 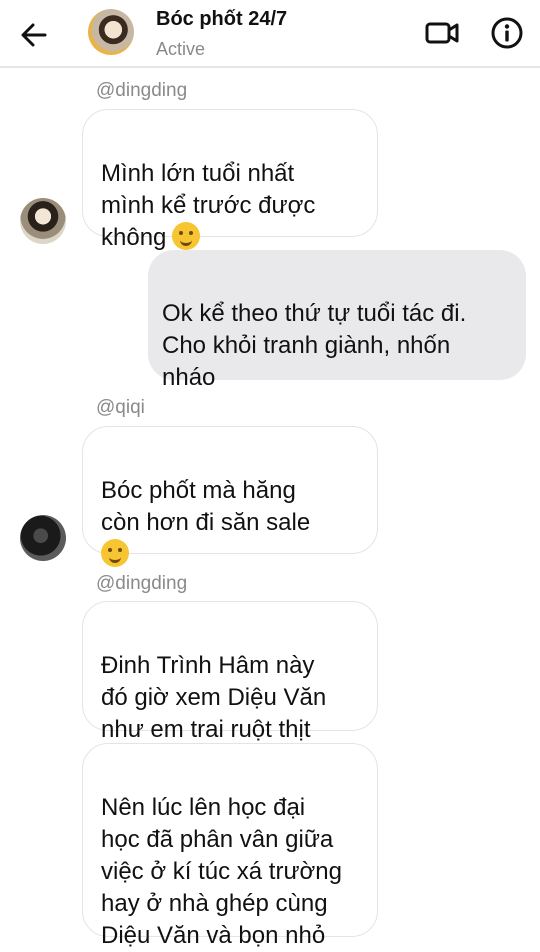 What do you see at coordinates (507, 33) in the screenshot?
I see `info-icon` at bounding box center [507, 33].